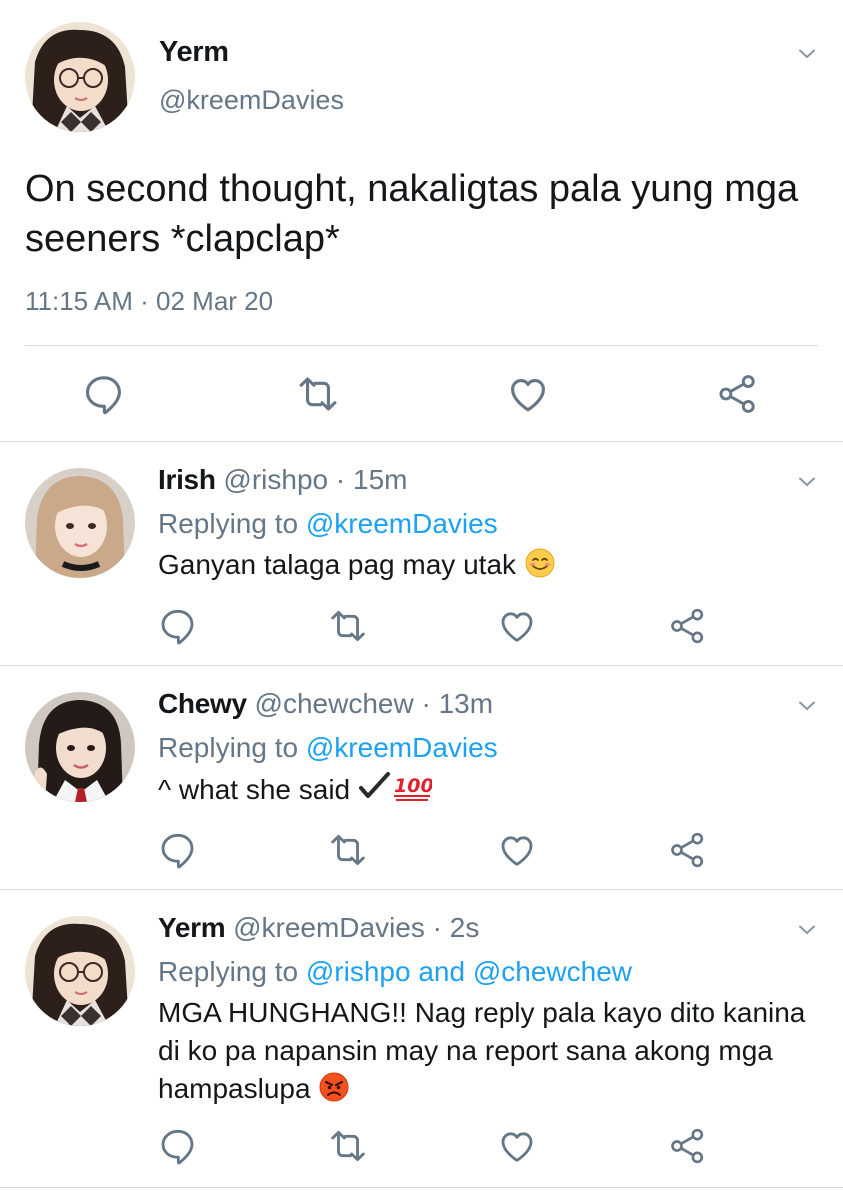 This screenshot has width=843, height=1200. Describe the element at coordinates (413, 786) in the screenshot. I see `svg-text: 100` at that location.